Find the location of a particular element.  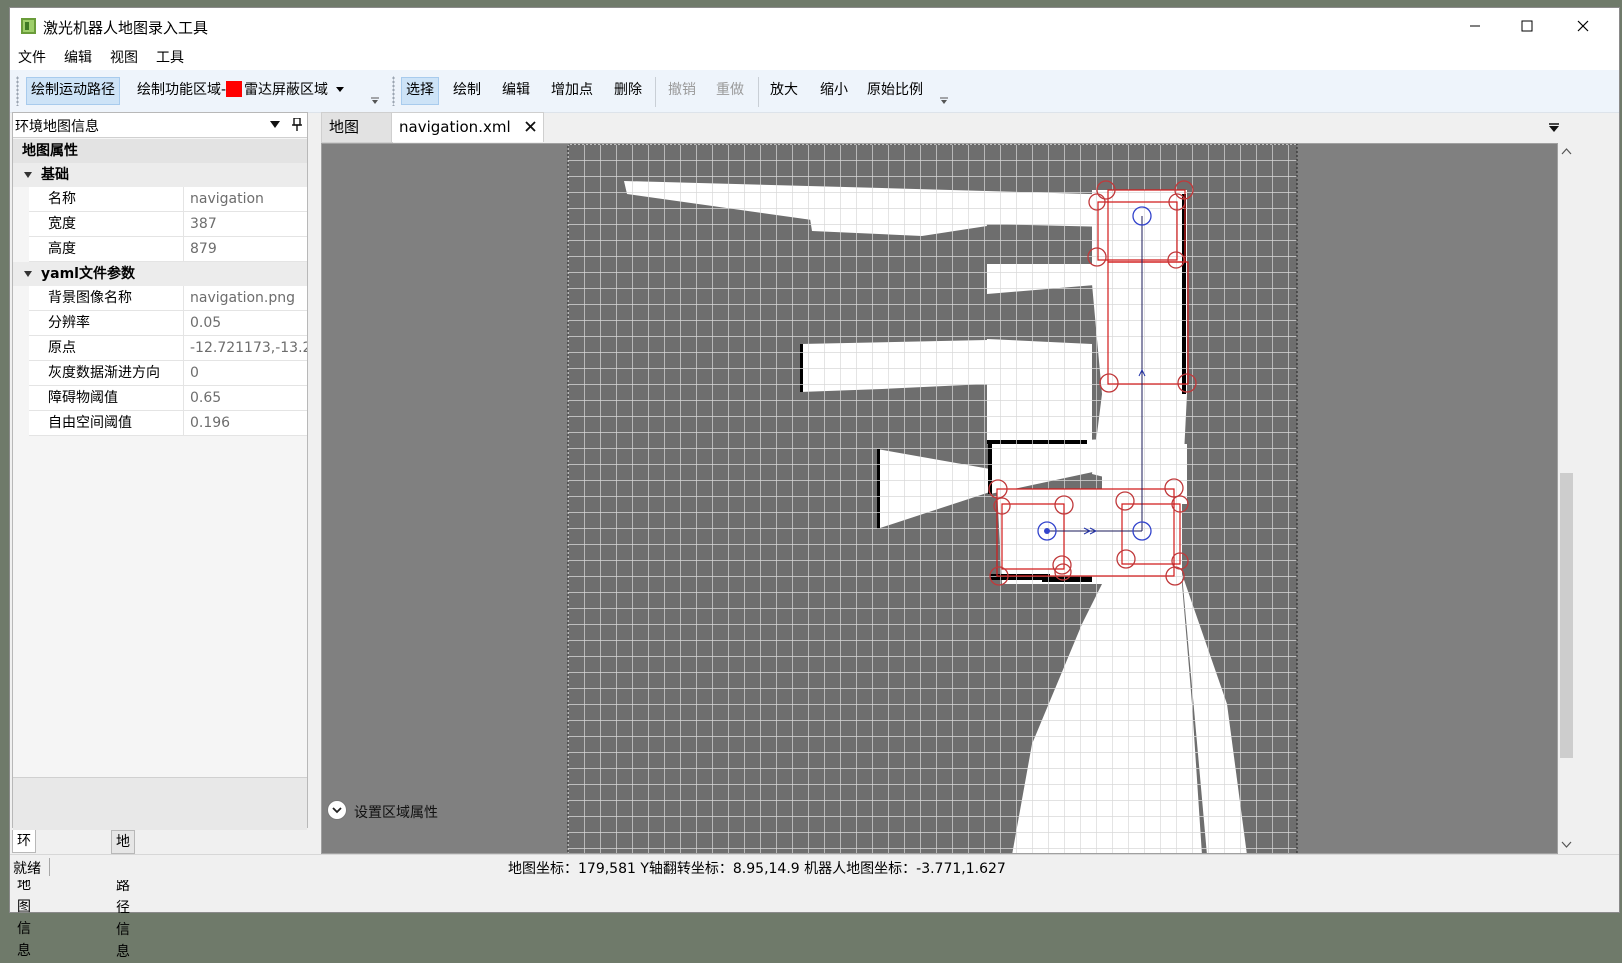

toolbar-grip is located at coordinates (17, 91).